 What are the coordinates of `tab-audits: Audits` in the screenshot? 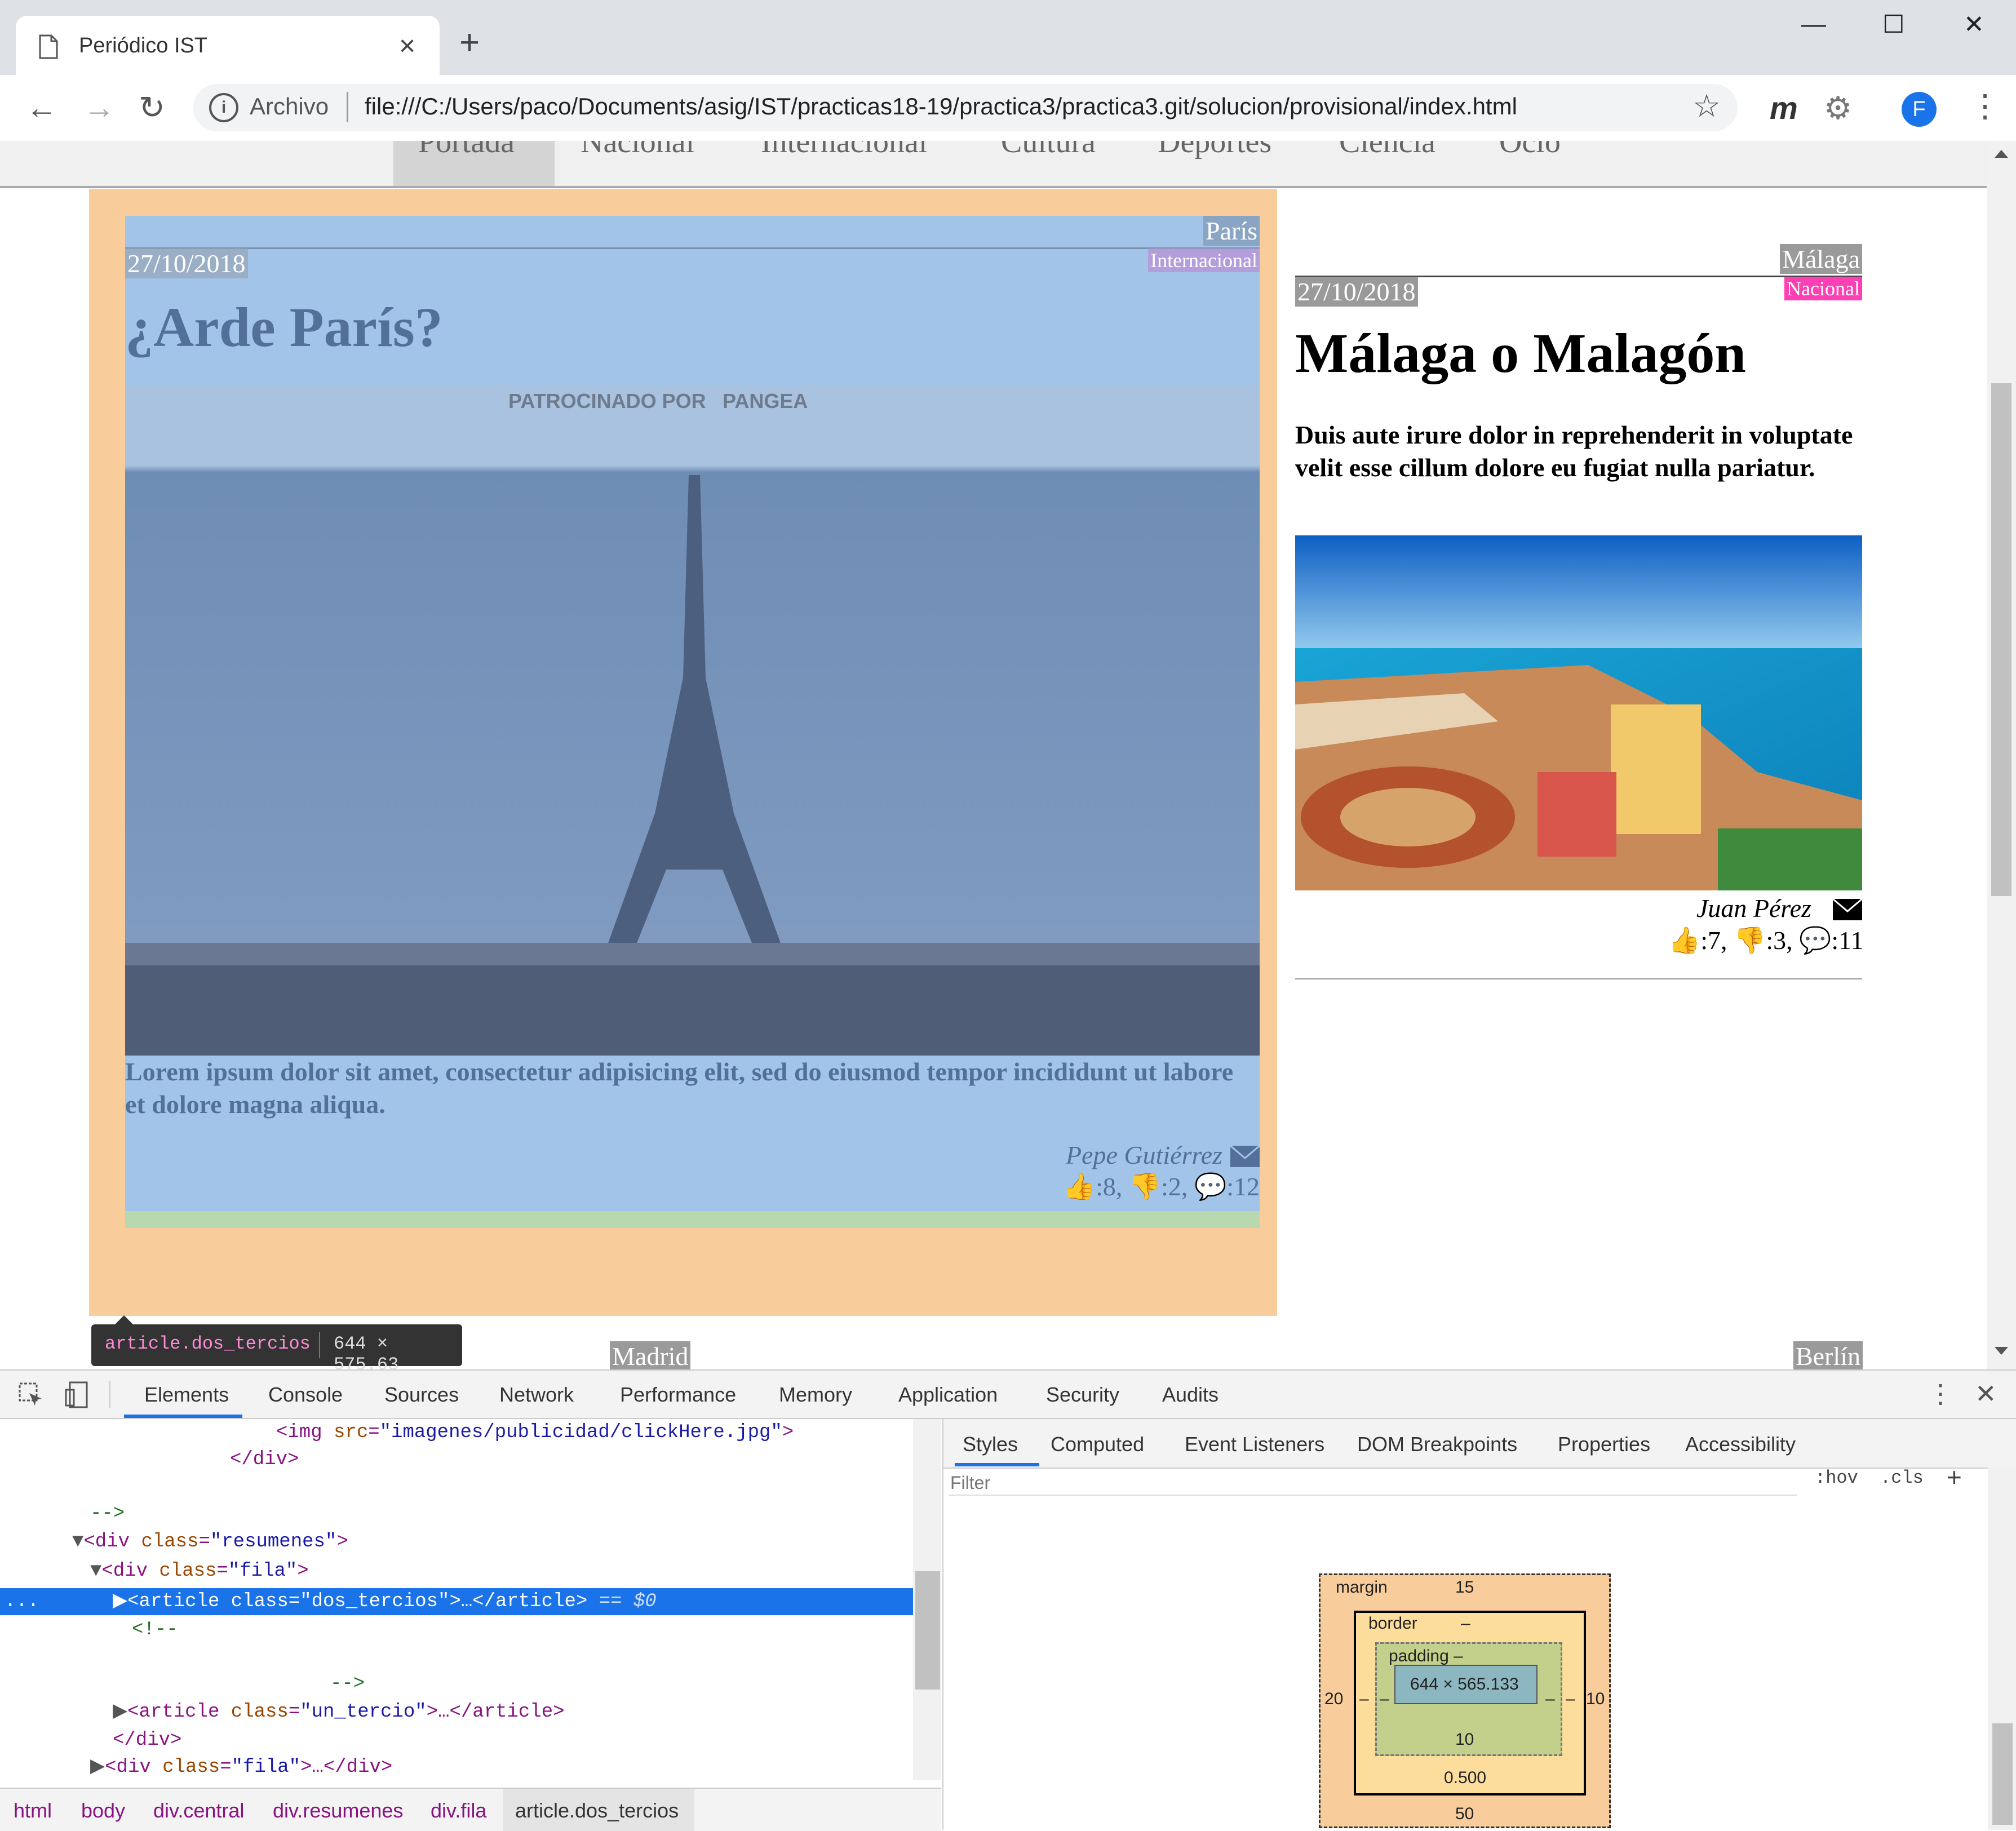 It's located at (1190, 1395).